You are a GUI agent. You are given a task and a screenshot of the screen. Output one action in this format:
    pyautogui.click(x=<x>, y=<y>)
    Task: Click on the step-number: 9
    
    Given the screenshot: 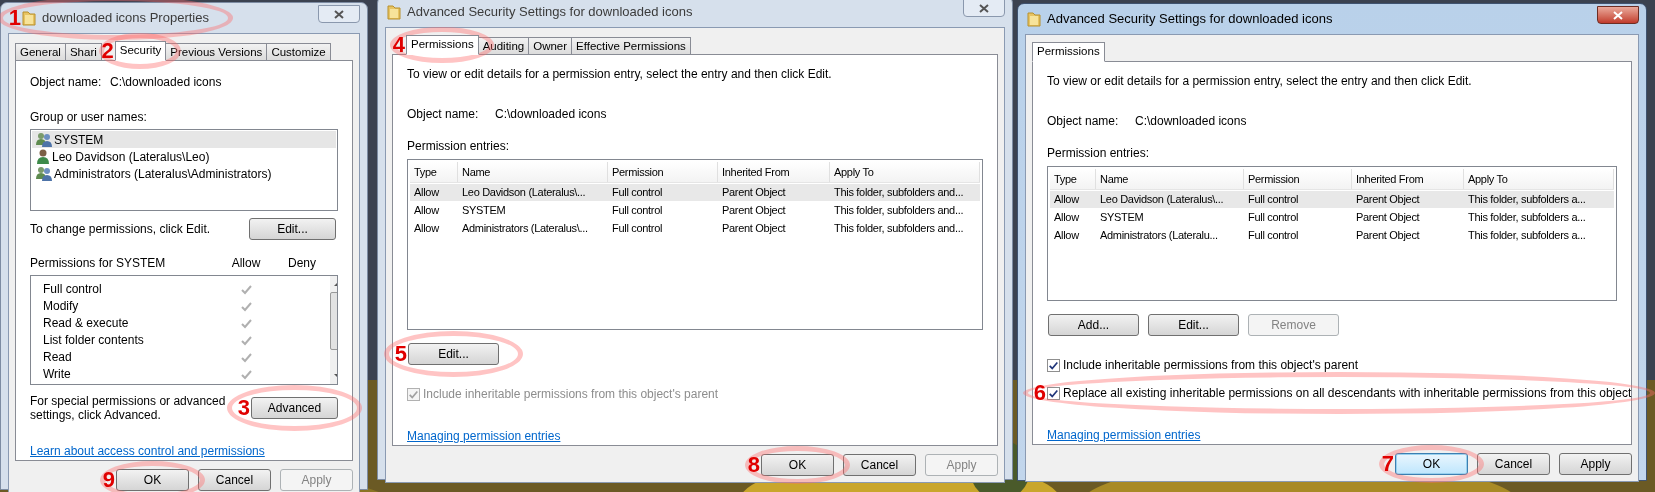 What is the action you would take?
    pyautogui.click(x=108, y=480)
    